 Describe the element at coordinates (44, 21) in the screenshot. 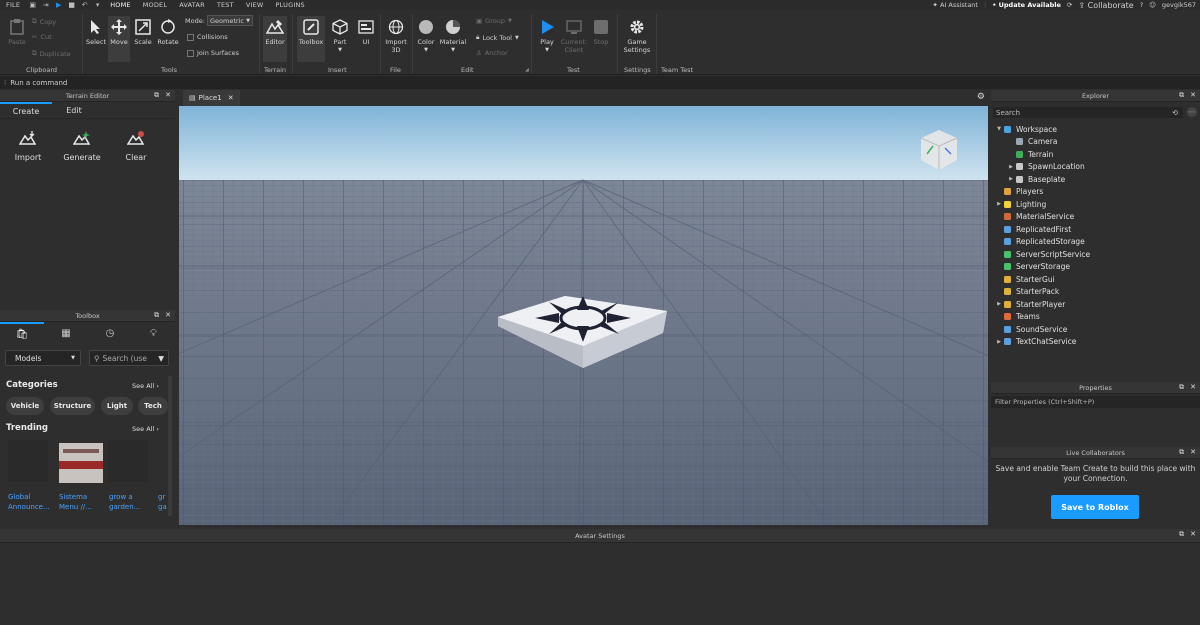

I see `copy-button: ⧉ Copy` at that location.